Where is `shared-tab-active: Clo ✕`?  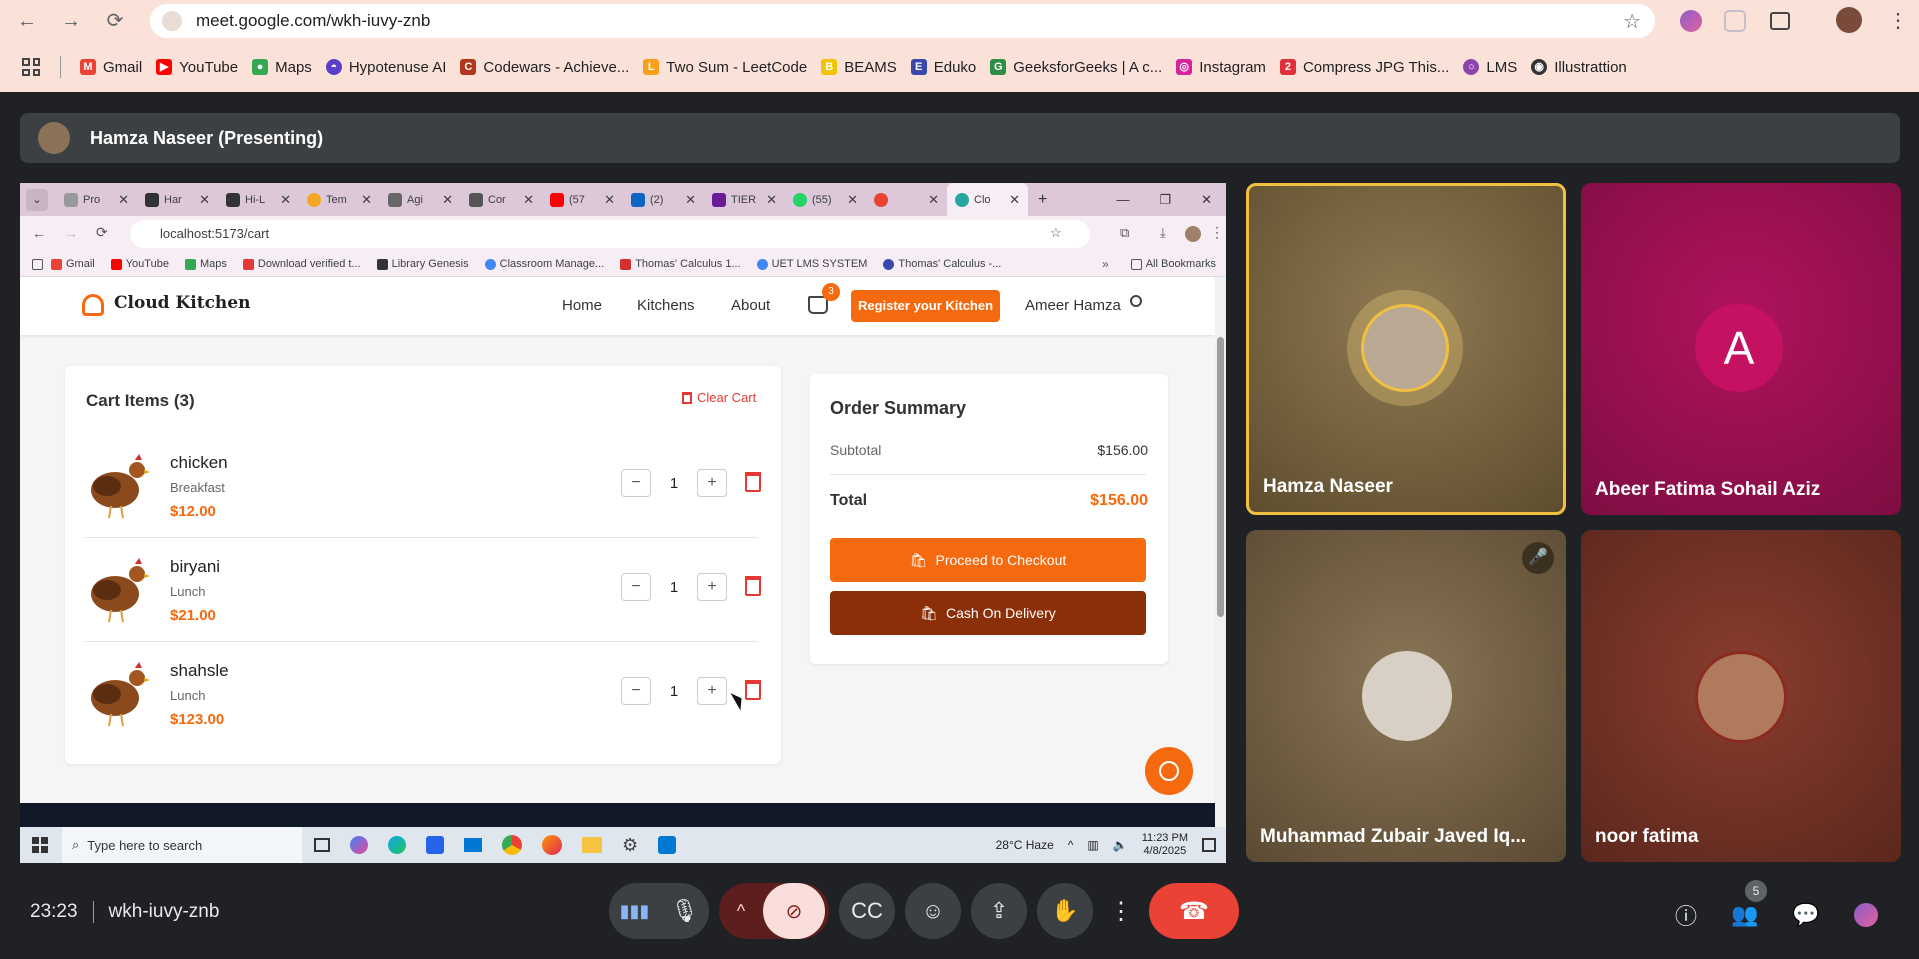
shared-tab-active: Clo ✕ is located at coordinates (987, 199).